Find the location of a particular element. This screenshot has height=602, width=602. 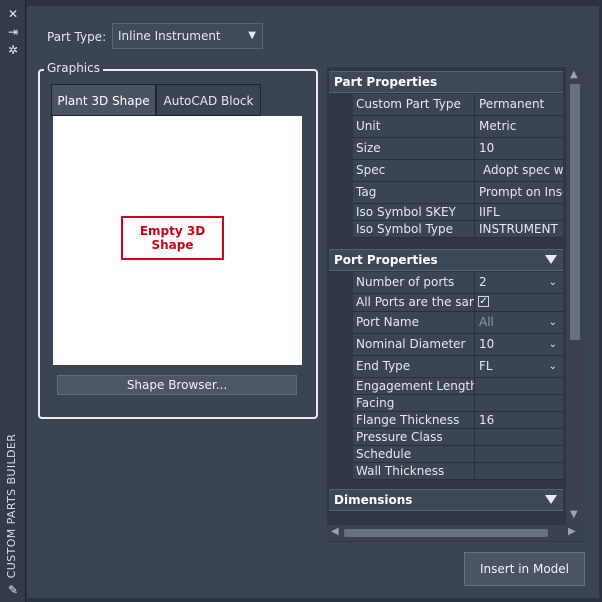

dimensions-header: Dimensions is located at coordinates (446, 500).